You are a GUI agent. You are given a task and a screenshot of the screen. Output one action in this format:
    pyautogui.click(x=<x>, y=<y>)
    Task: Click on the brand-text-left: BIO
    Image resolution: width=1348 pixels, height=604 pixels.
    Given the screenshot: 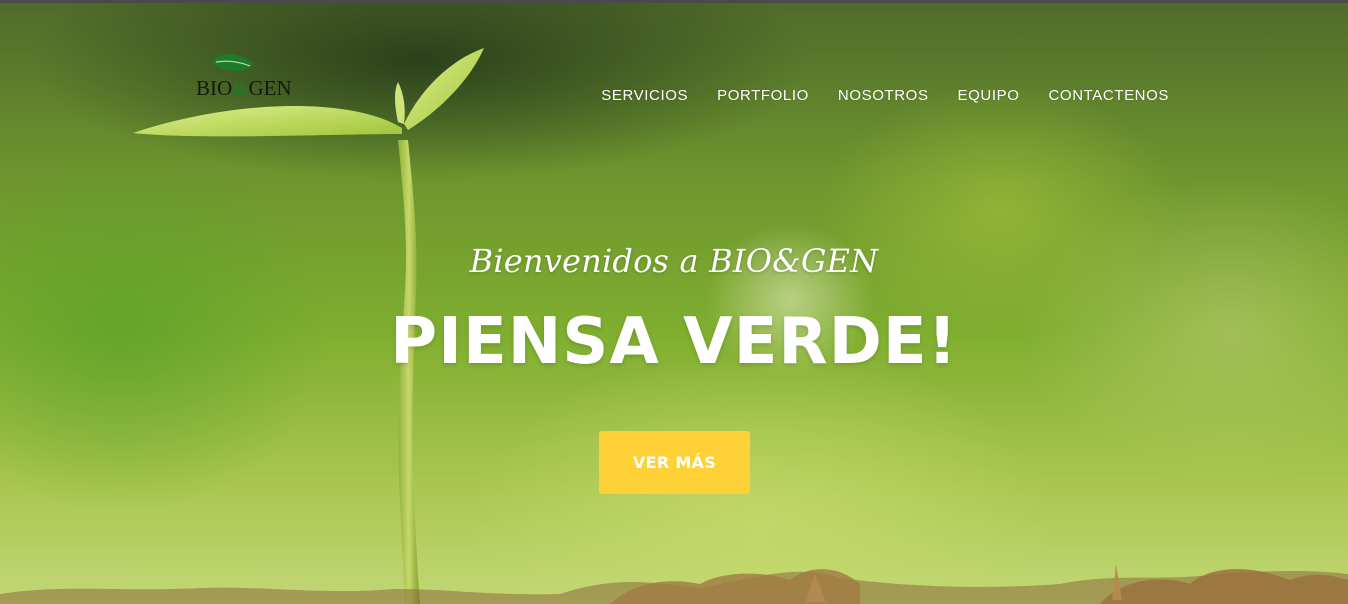 What is the action you would take?
    pyautogui.click(x=214, y=88)
    